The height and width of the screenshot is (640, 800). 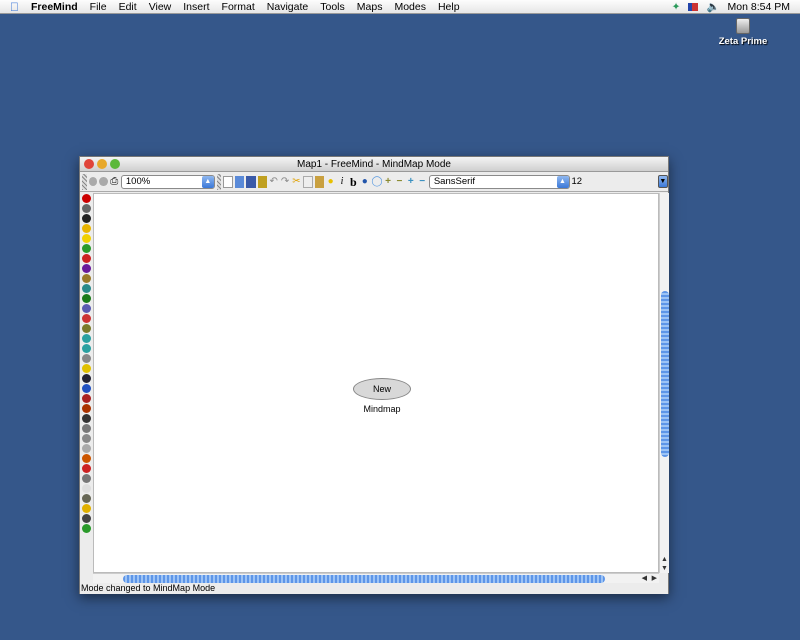 I want to click on menu-navigate: Navigate, so click(x=287, y=7).